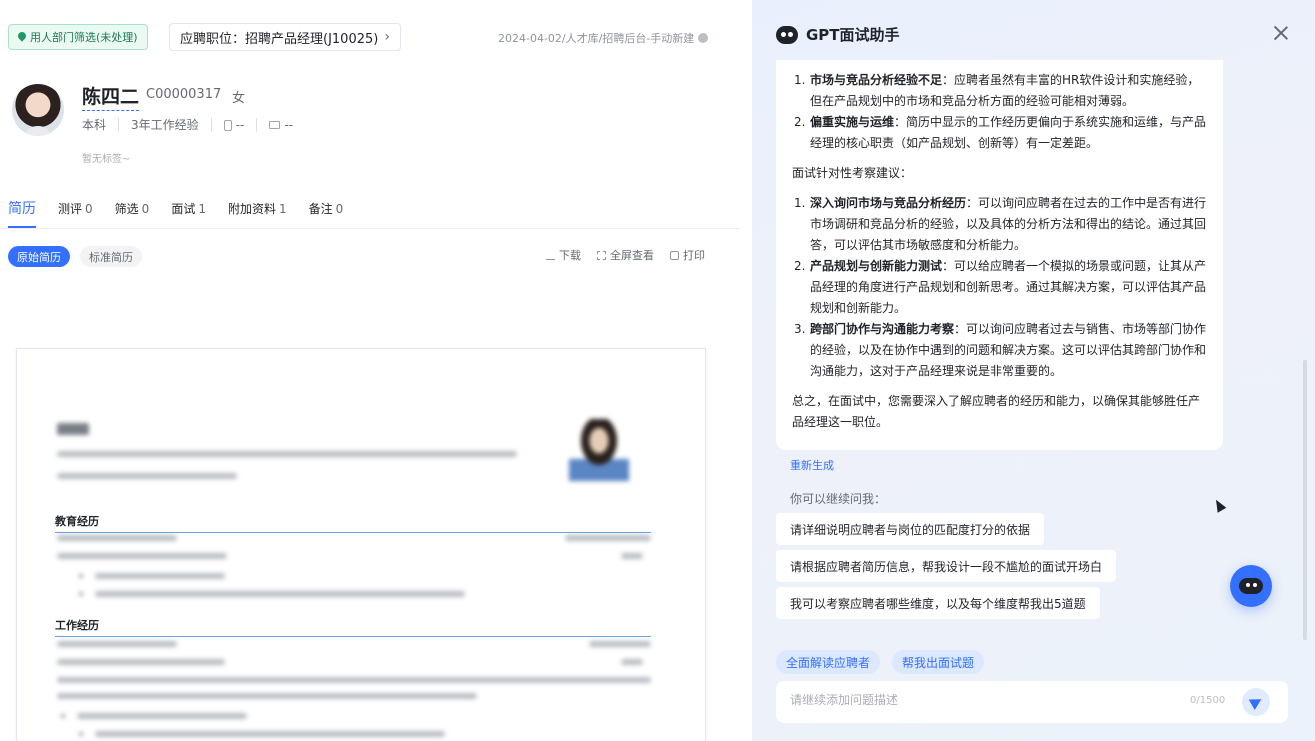  Describe the element at coordinates (882, 329) in the screenshot. I see `list-item-title: 跨部门协作与沟通能力考察` at that location.